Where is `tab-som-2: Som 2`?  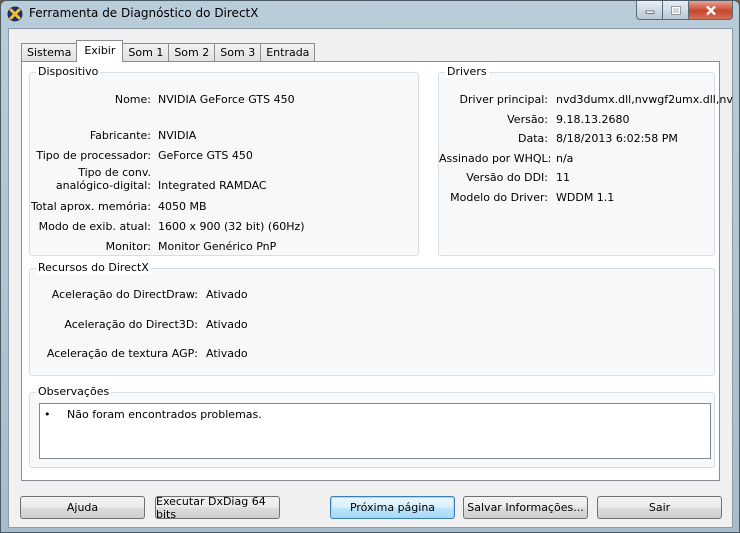
tab-som-2: Som 2 is located at coordinates (192, 52).